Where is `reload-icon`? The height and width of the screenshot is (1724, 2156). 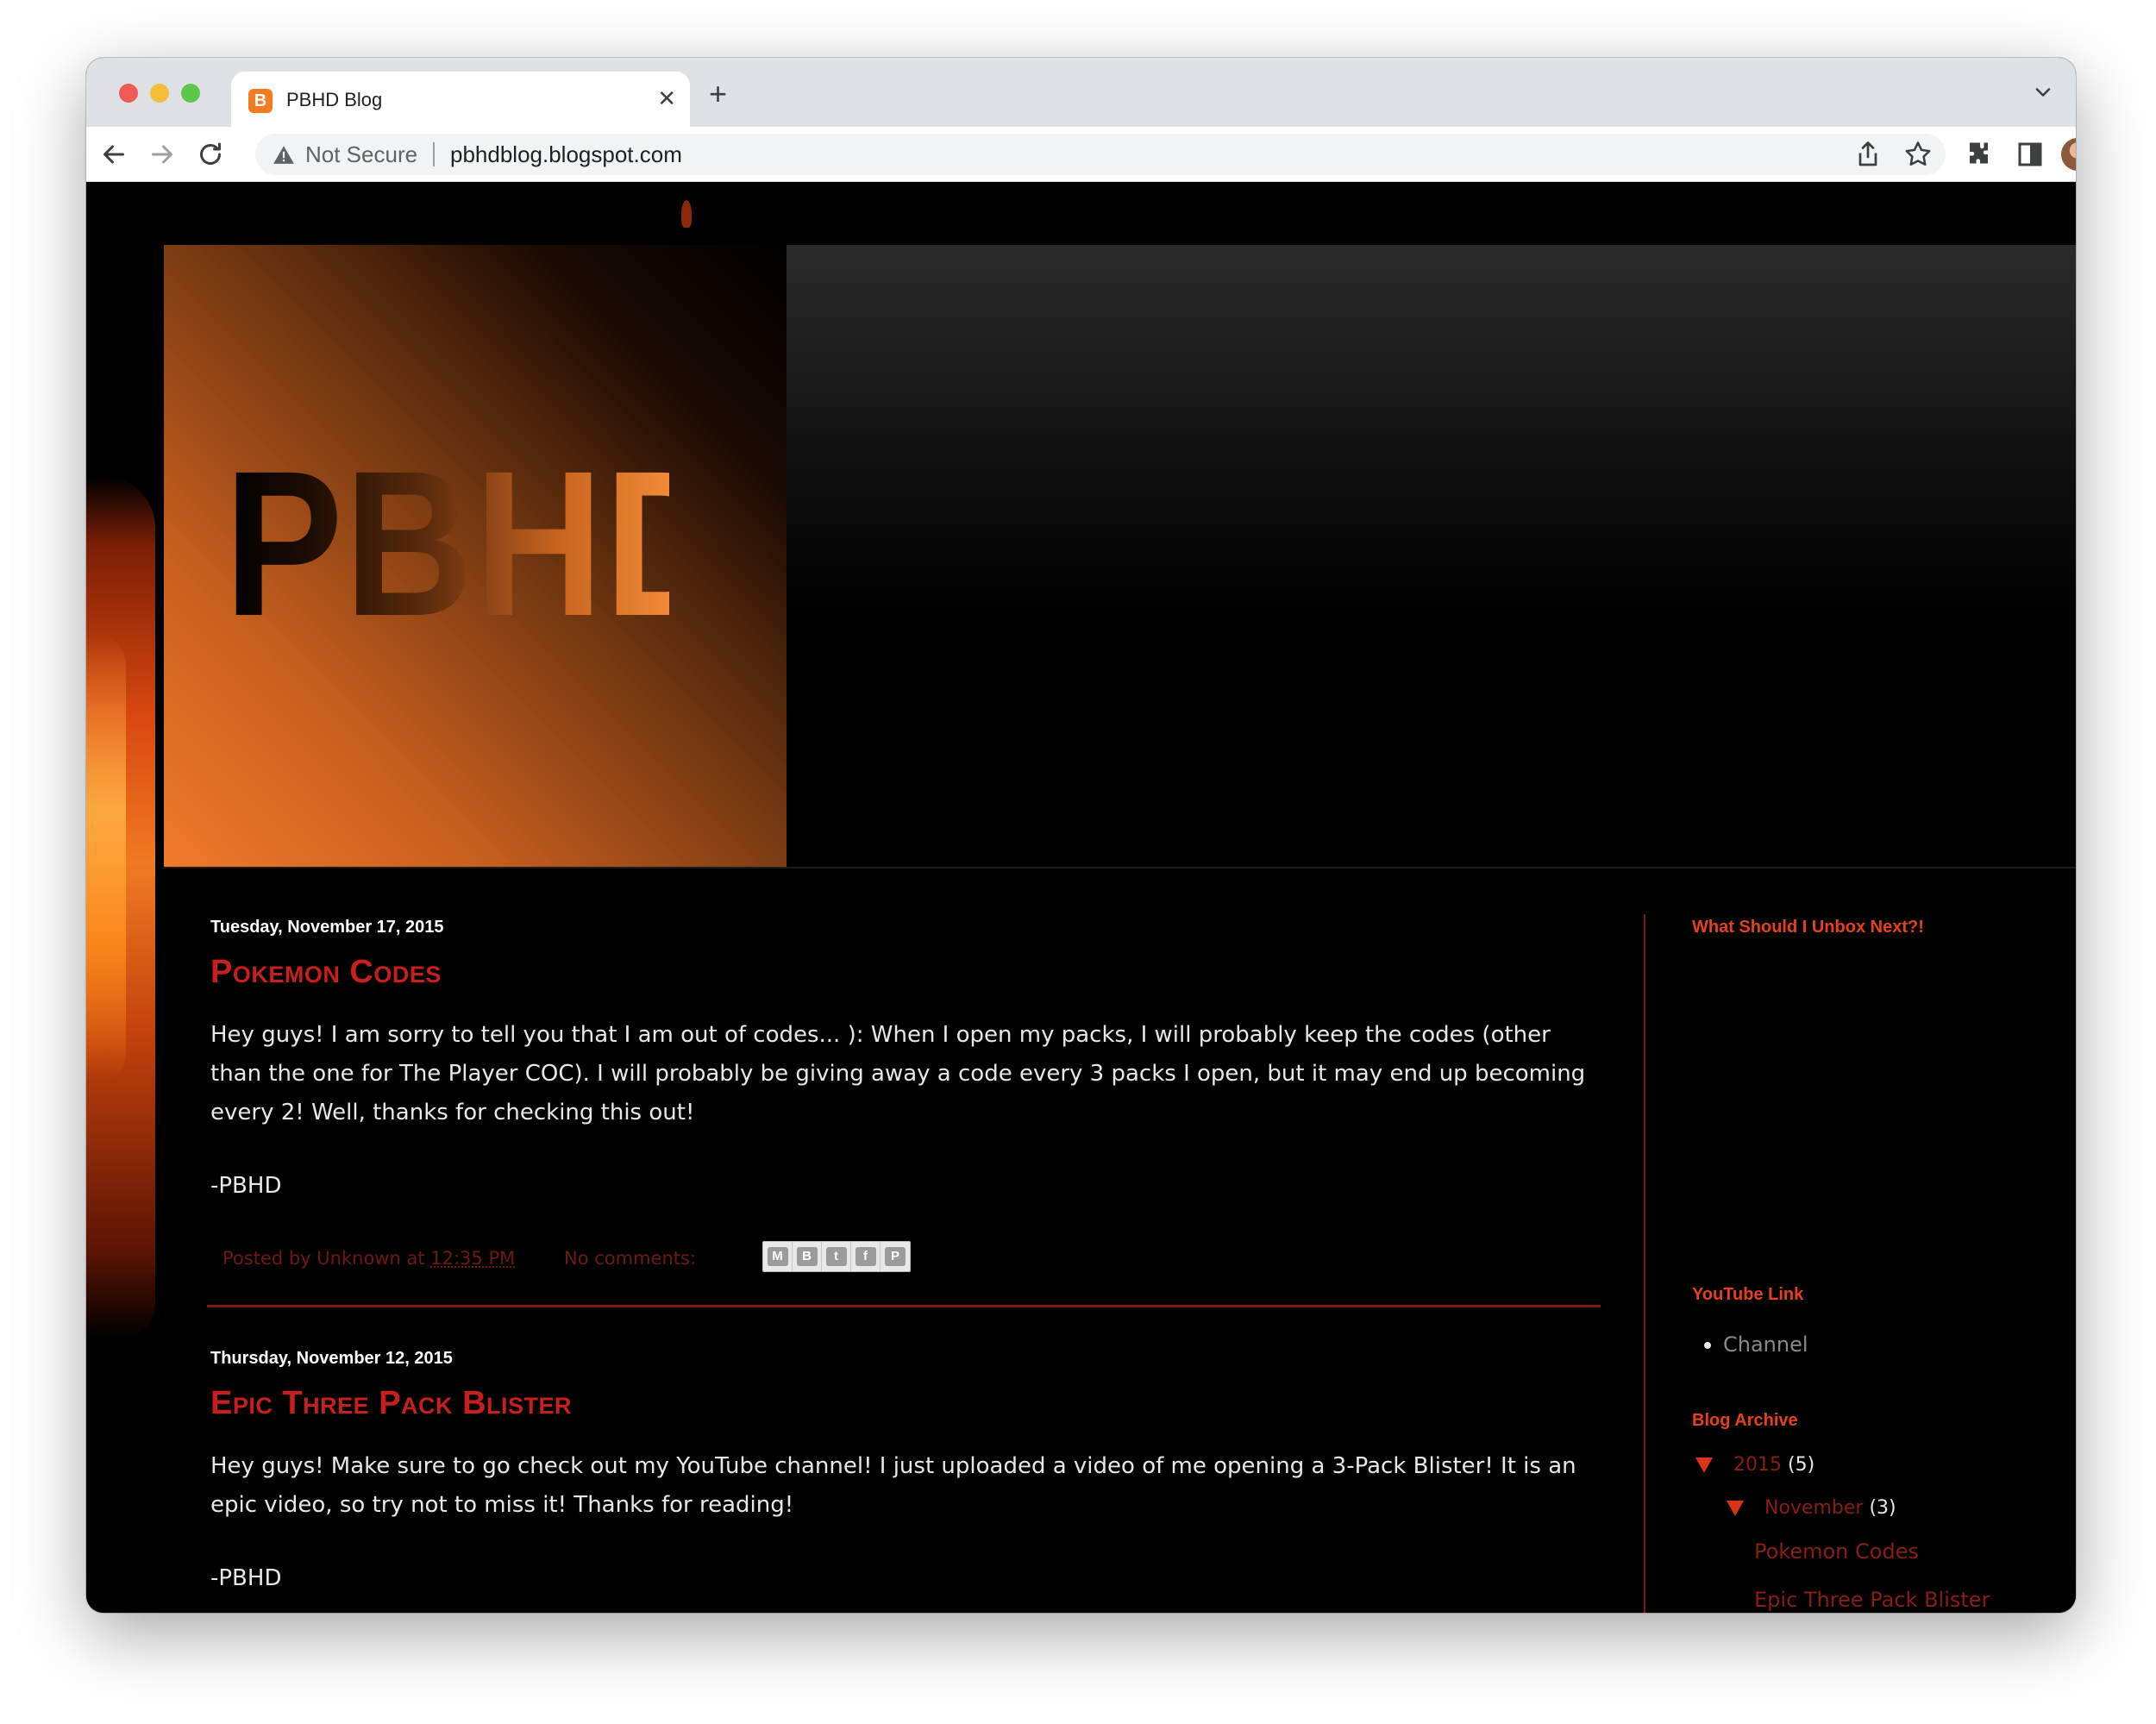 reload-icon is located at coordinates (210, 154).